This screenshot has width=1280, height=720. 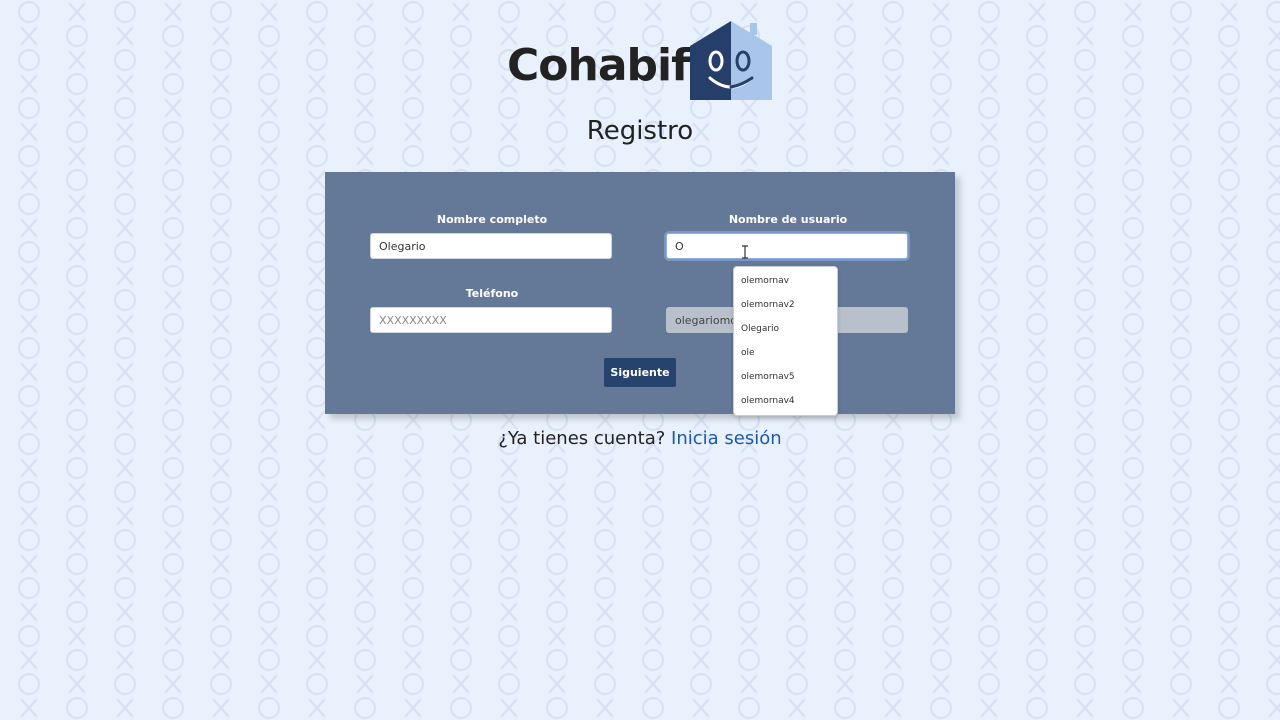 I want to click on page-title: Registro, so click(x=640, y=131).